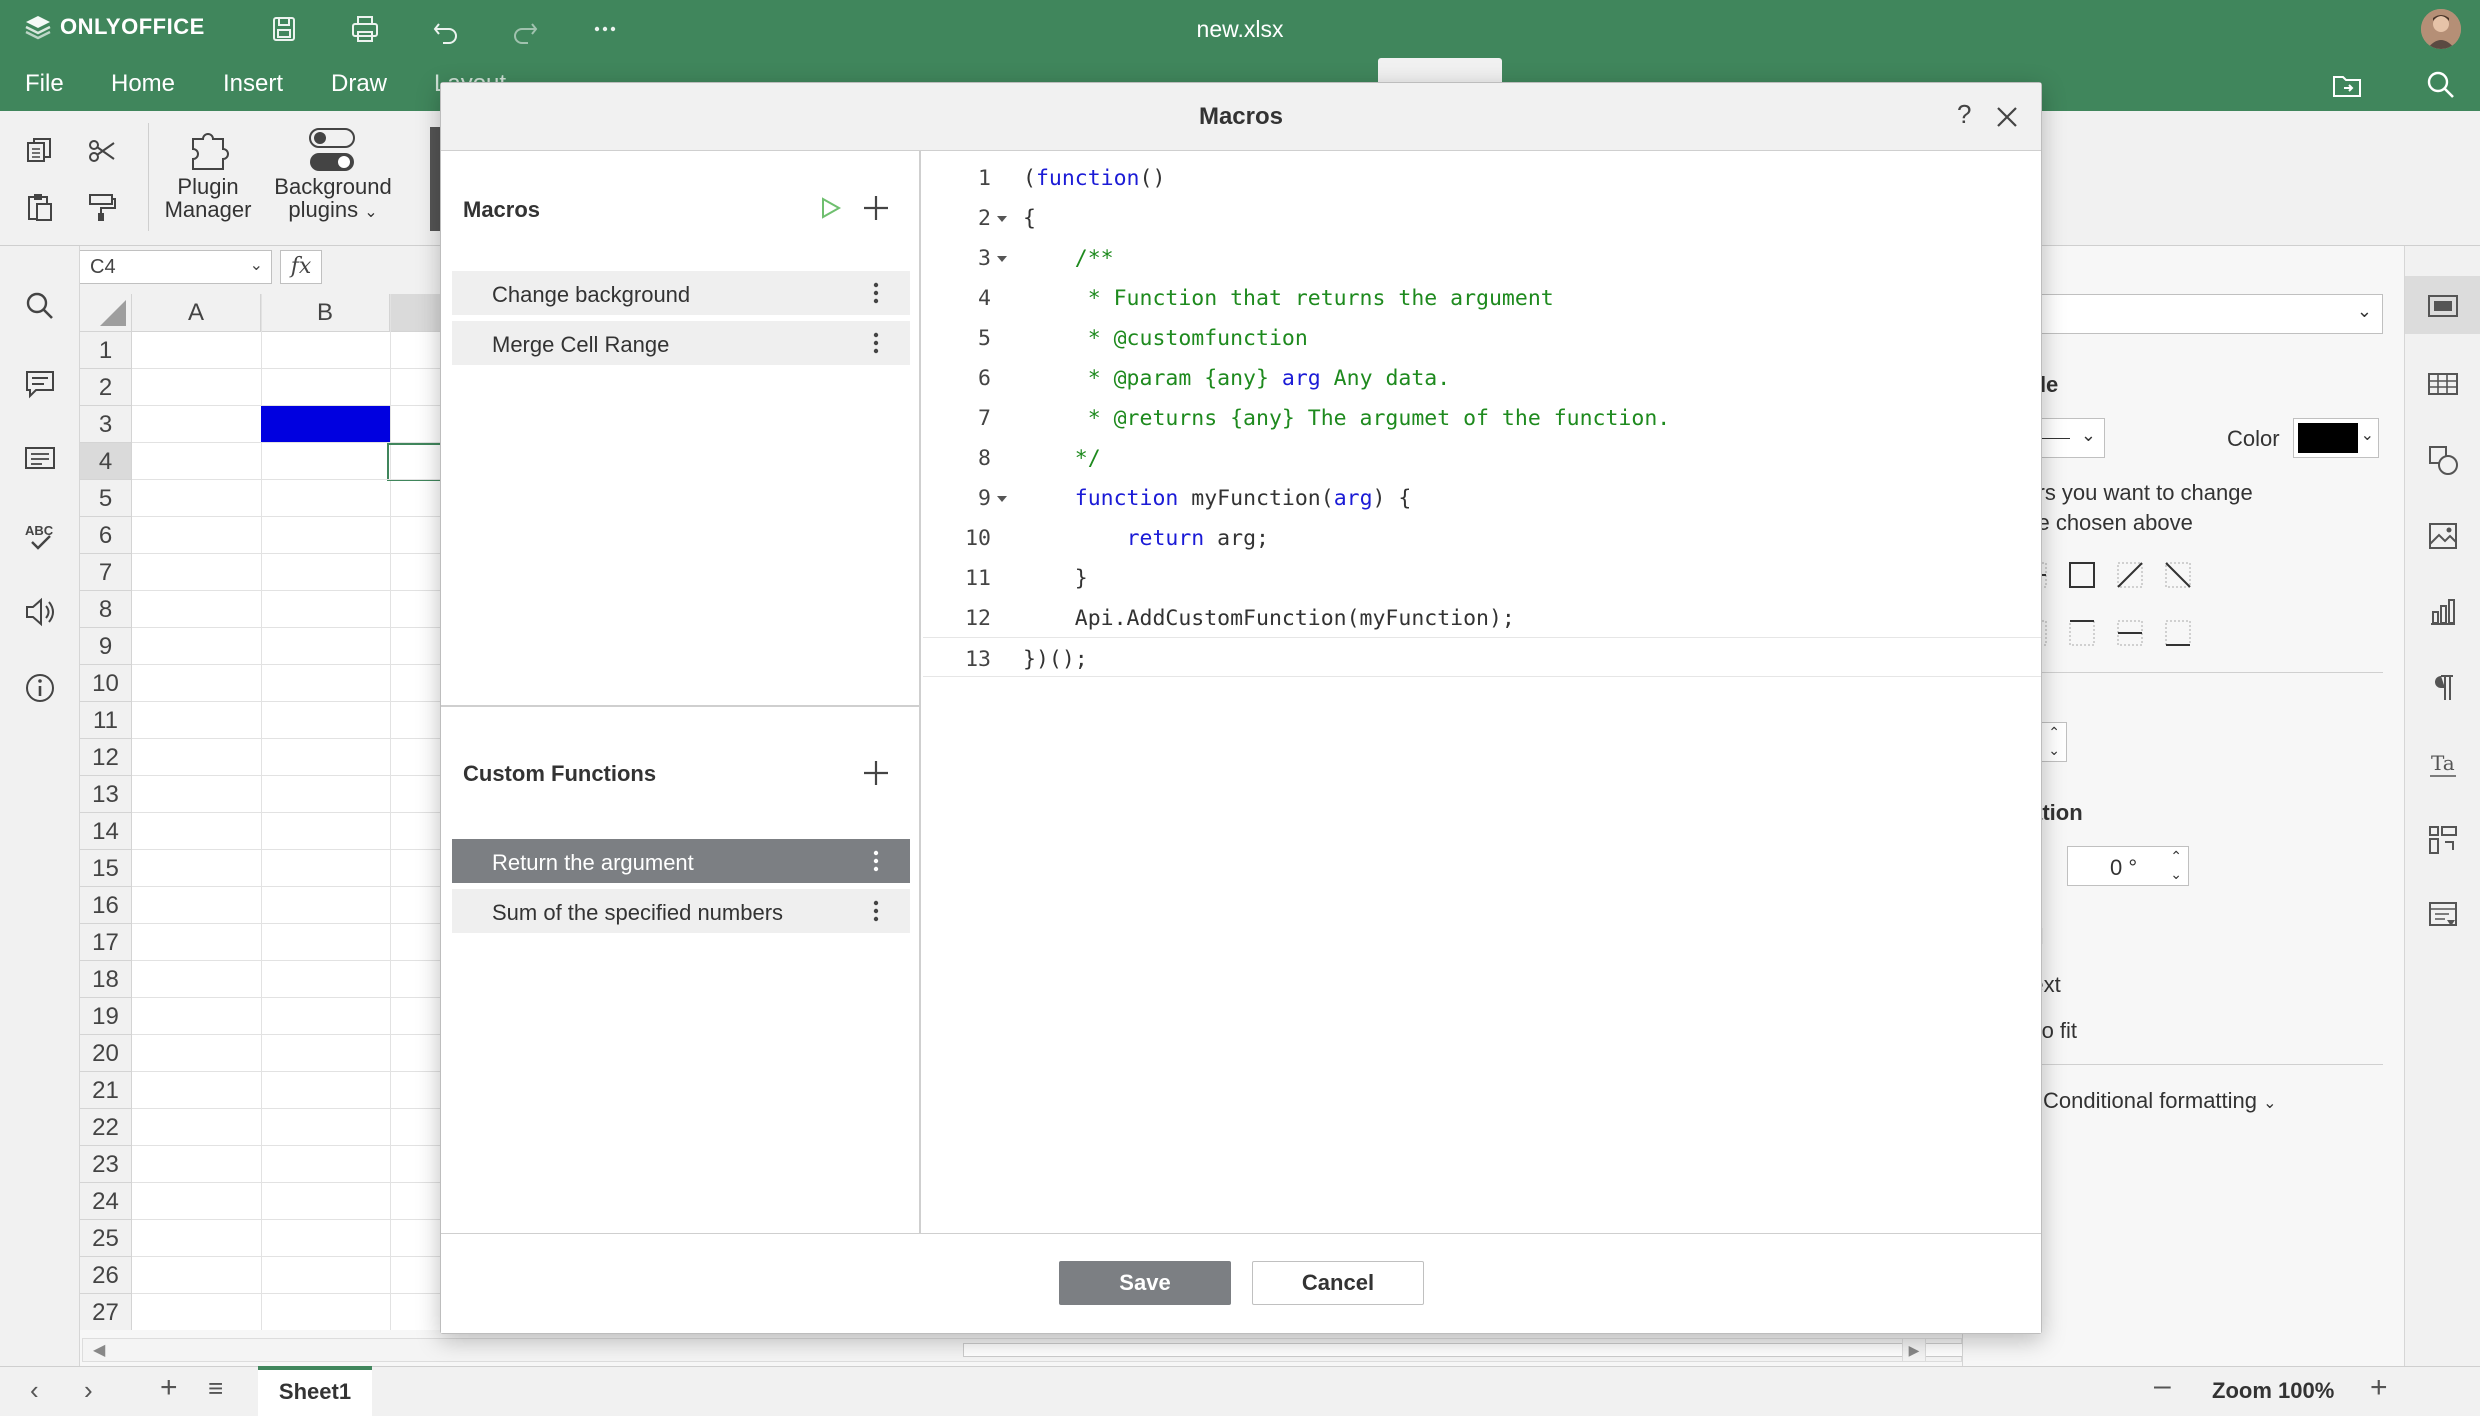  What do you see at coordinates (175, 267) in the screenshot?
I see `name-box: C4 ⌄` at bounding box center [175, 267].